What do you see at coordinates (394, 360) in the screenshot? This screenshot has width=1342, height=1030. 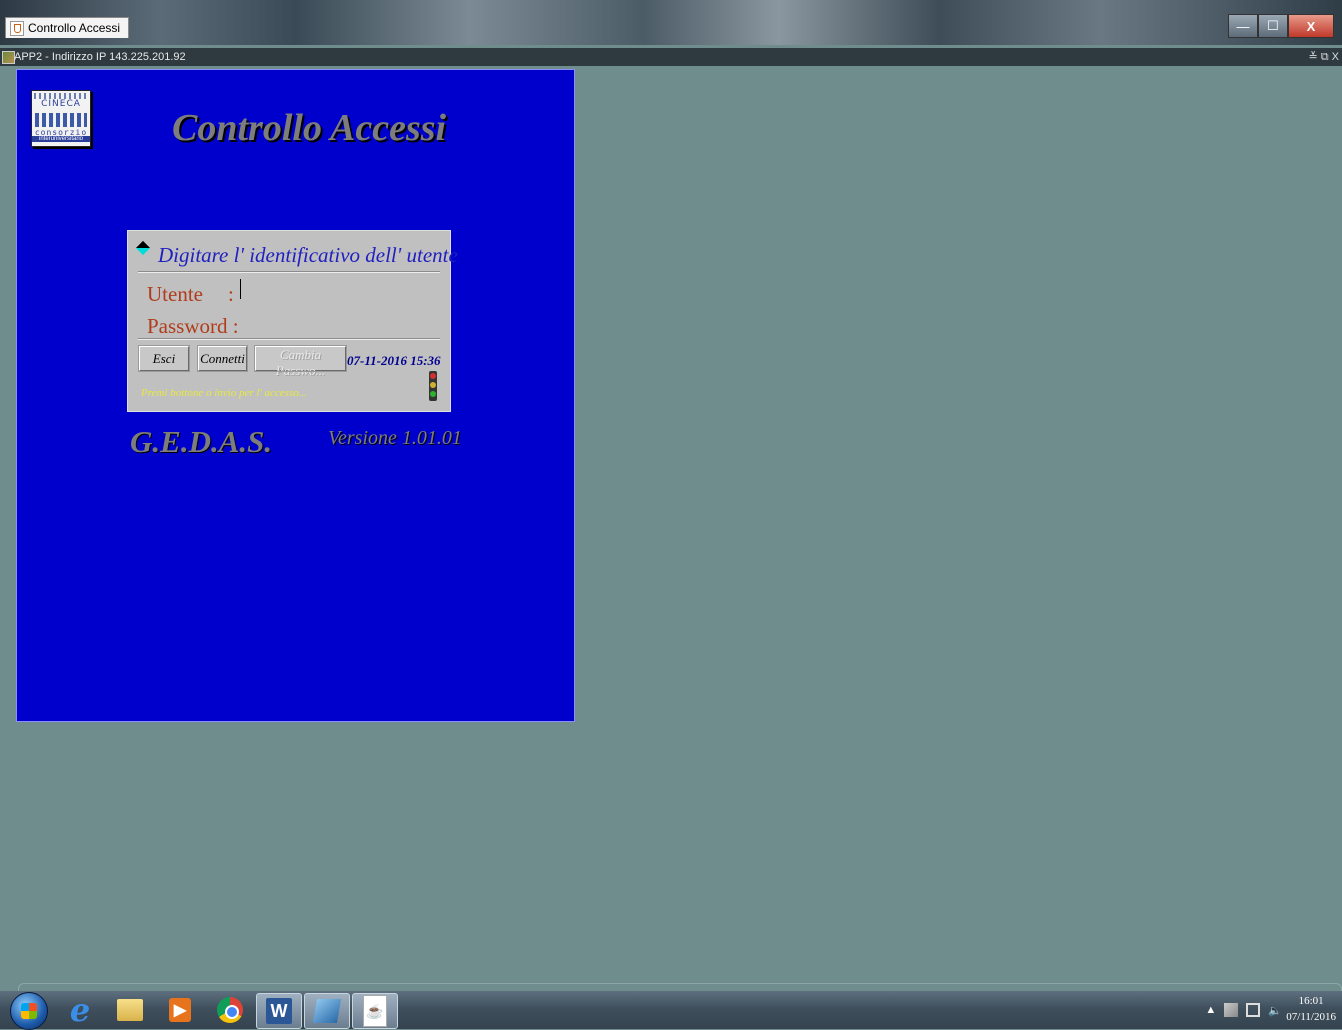 I see `datetime-display: 07-11-2016 15:36` at bounding box center [394, 360].